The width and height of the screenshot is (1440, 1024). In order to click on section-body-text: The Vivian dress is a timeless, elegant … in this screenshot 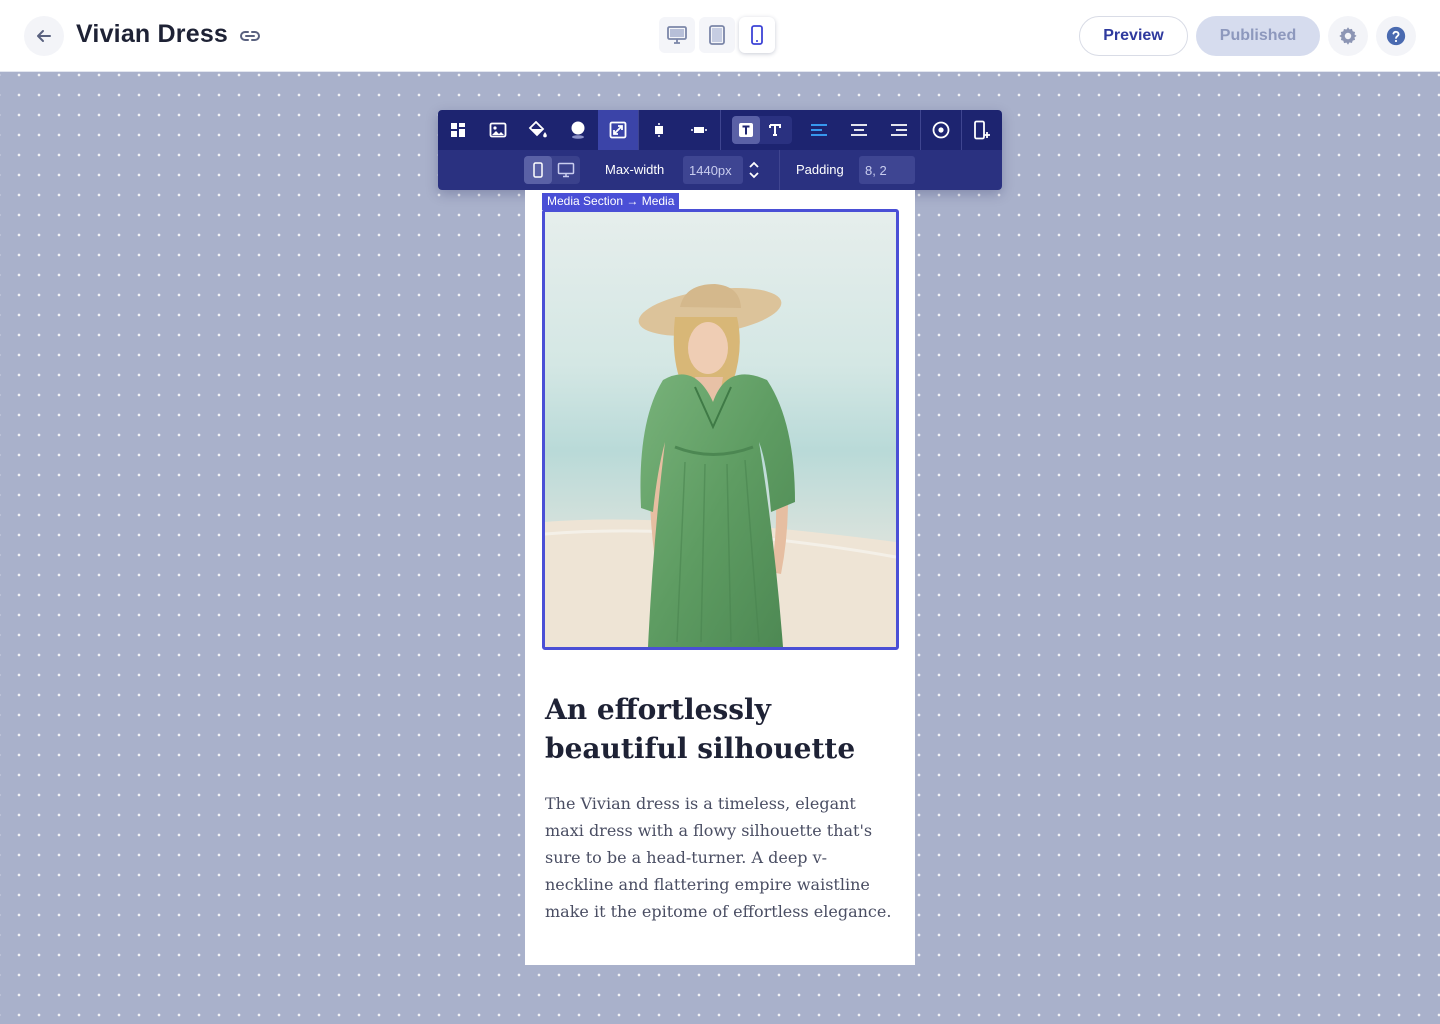, I will do `click(718, 857)`.